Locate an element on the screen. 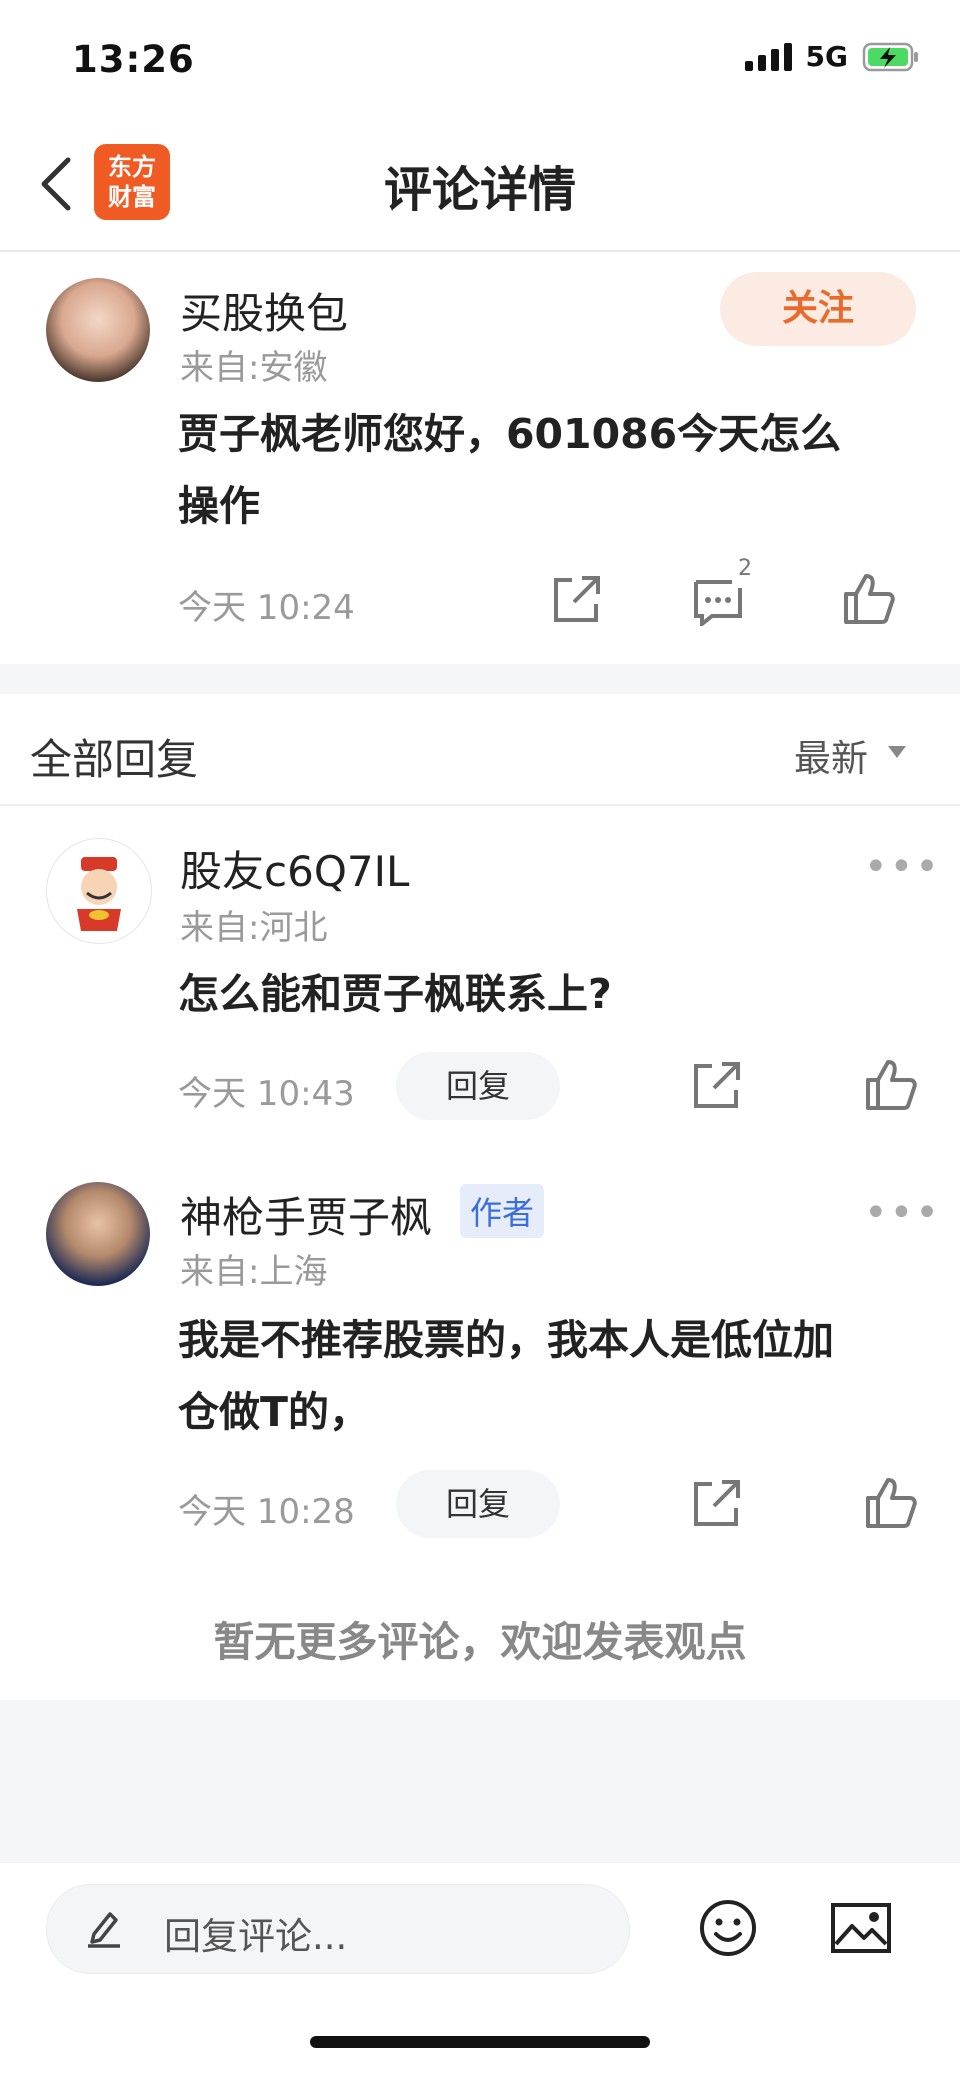  follow-button: 关注 is located at coordinates (818, 309).